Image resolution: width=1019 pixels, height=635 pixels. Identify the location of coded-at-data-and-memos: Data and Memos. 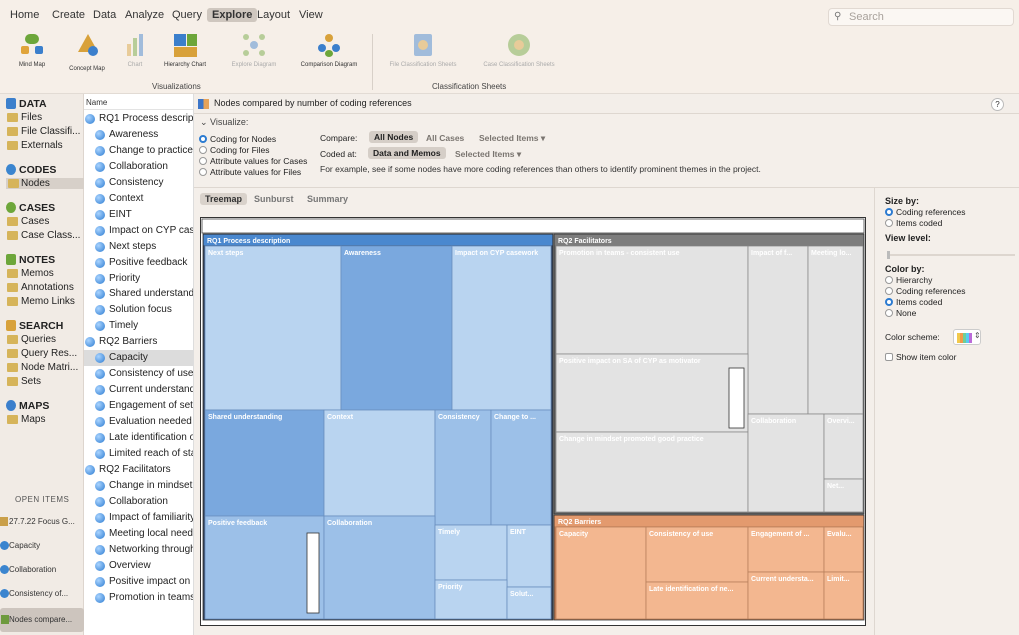
(407, 153).